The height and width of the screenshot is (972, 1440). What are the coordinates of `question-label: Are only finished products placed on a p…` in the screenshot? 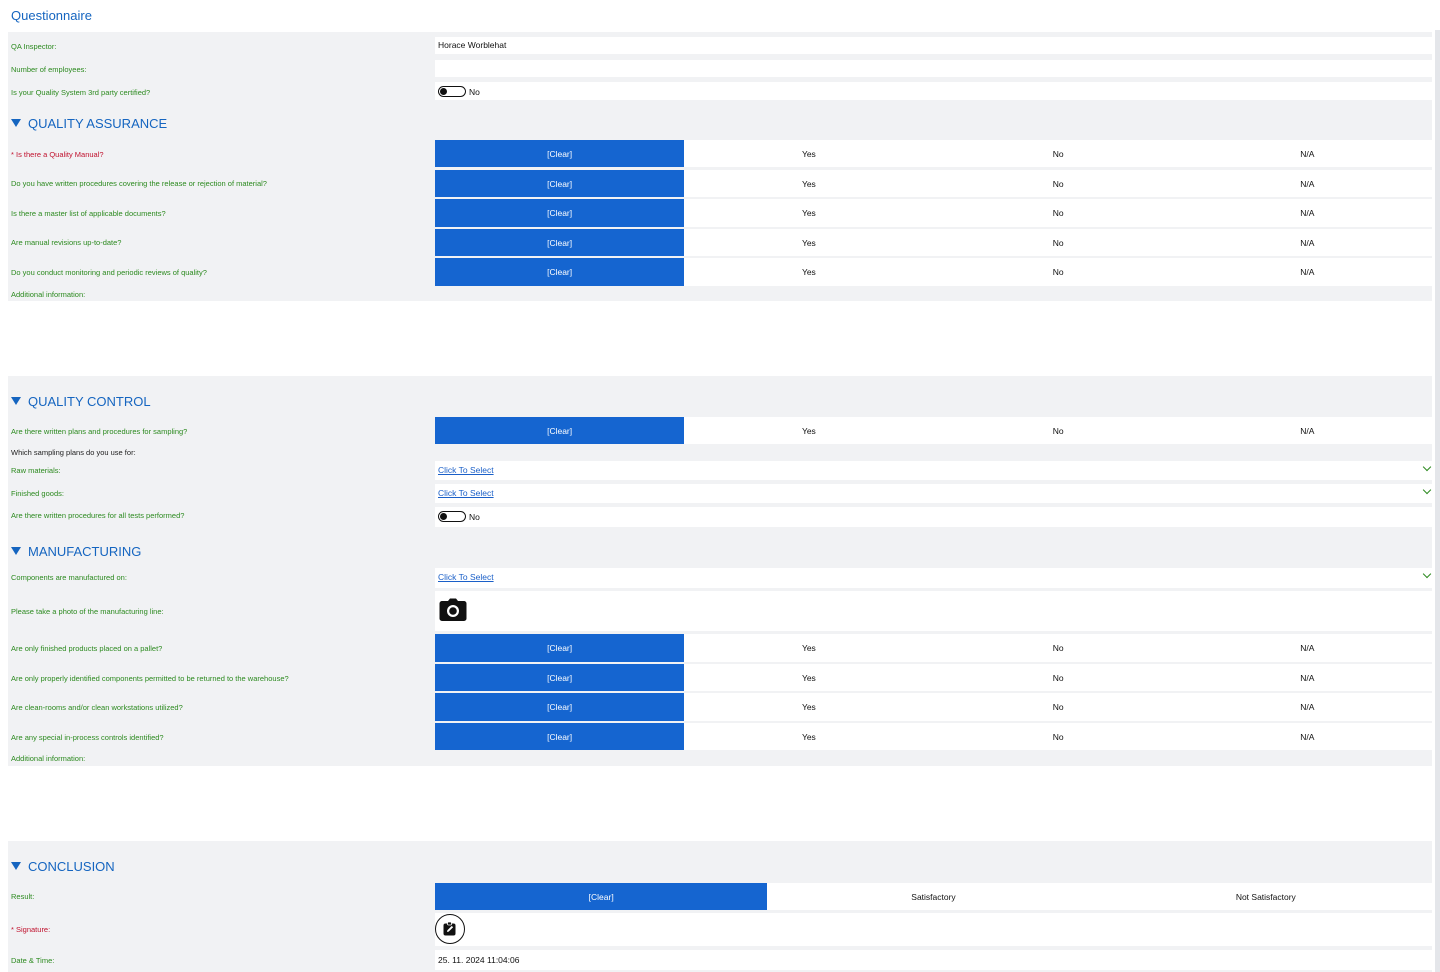 It's located at (87, 648).